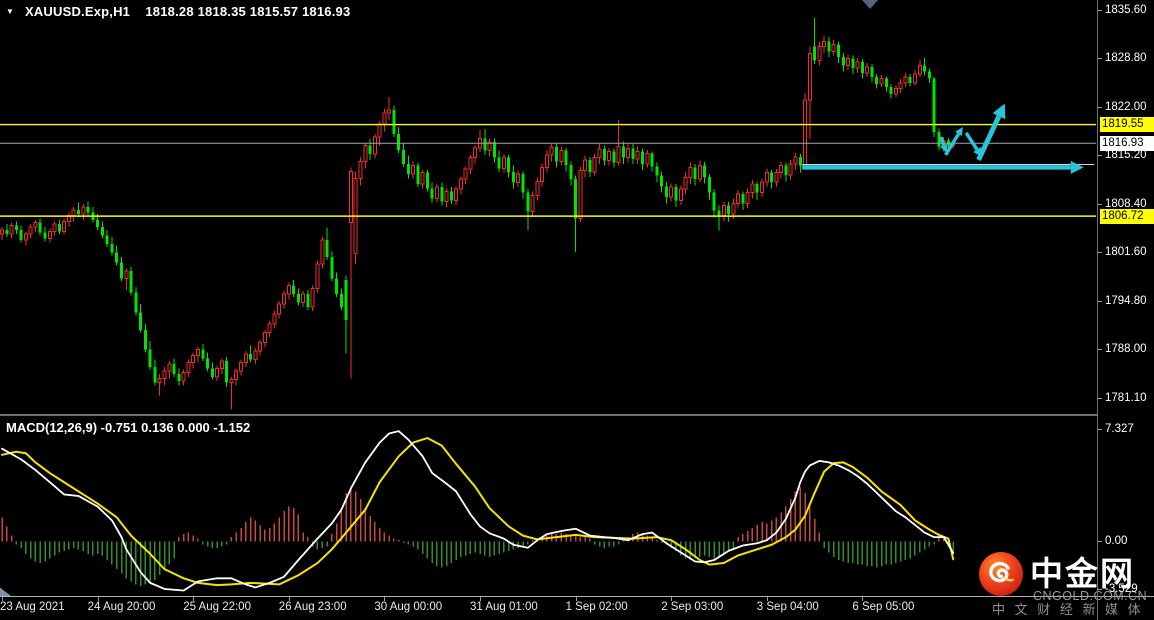  What do you see at coordinates (971, 141) in the screenshot?
I see `zigzag-down-arrow` at bounding box center [971, 141].